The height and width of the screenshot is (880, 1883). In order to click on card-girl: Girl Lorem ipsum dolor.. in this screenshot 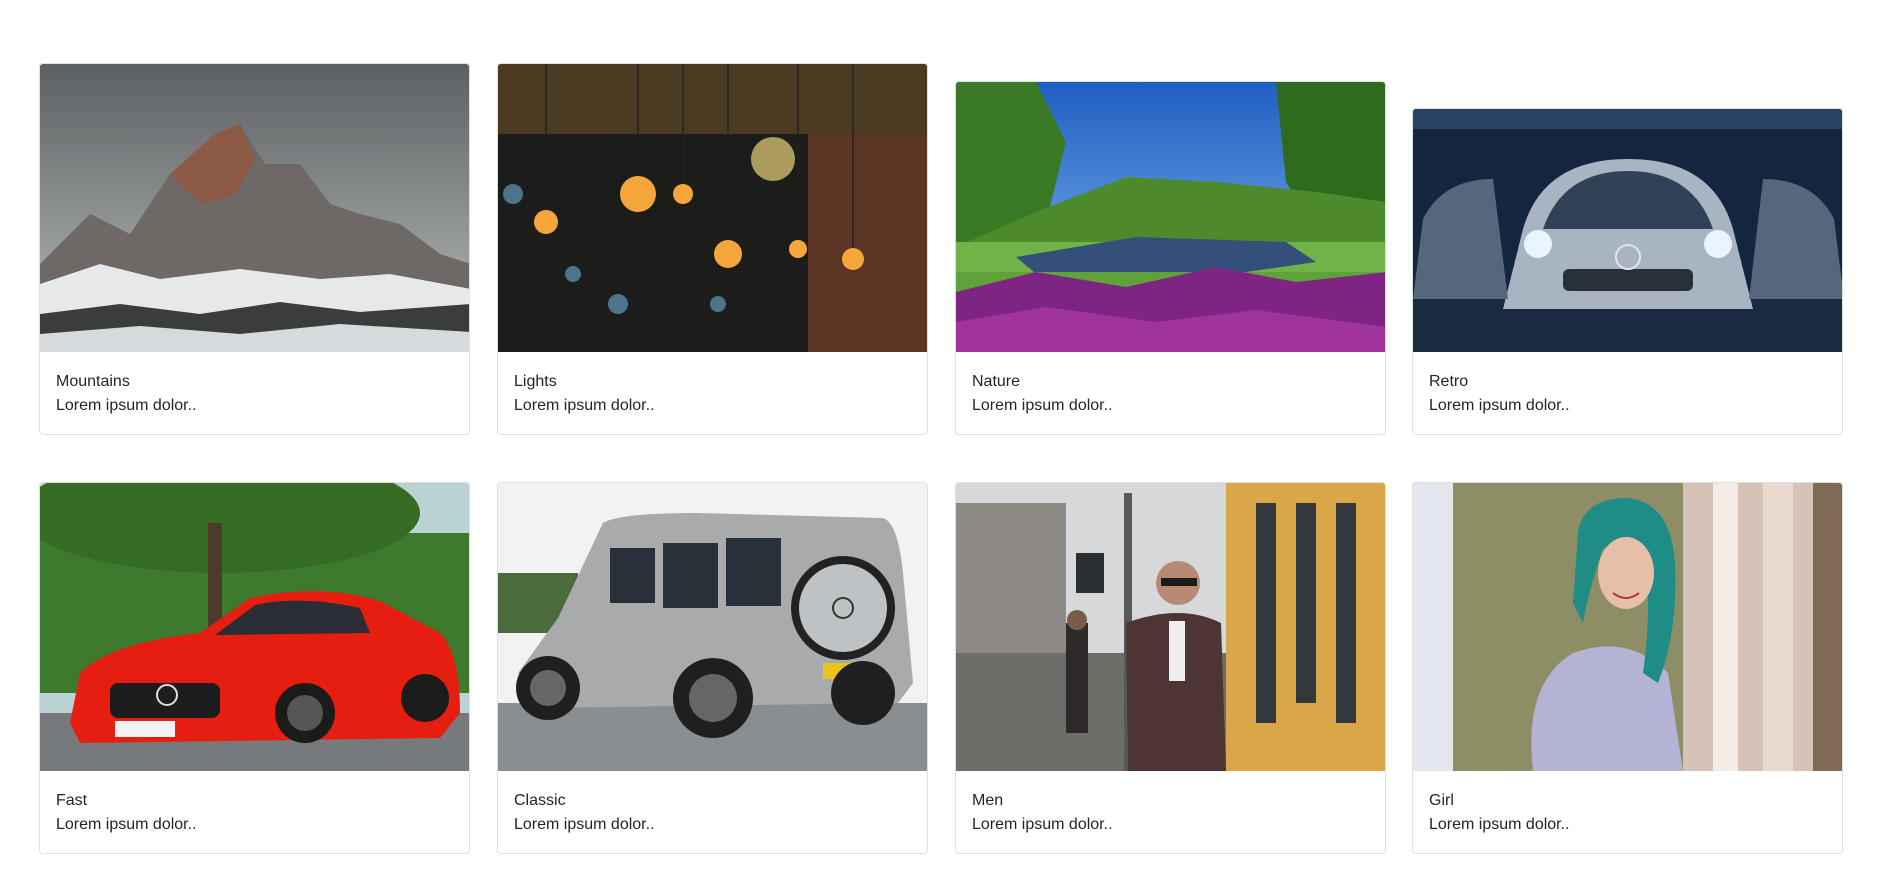, I will do `click(1627, 668)`.